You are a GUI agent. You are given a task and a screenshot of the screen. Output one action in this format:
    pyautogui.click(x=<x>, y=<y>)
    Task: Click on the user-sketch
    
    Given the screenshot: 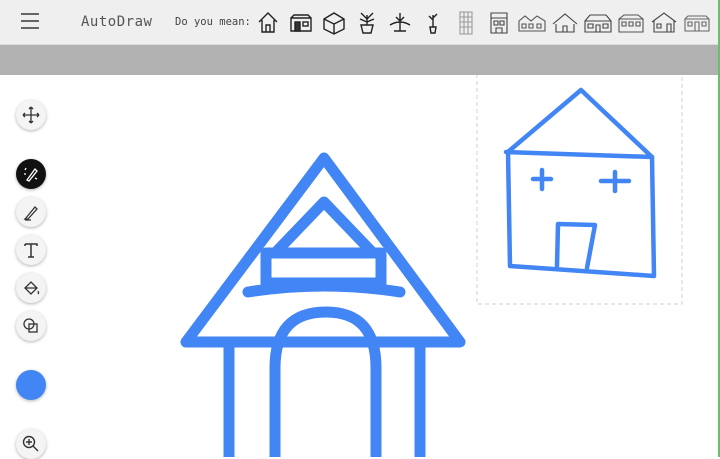 What is the action you would take?
    pyautogui.click(x=580, y=183)
    